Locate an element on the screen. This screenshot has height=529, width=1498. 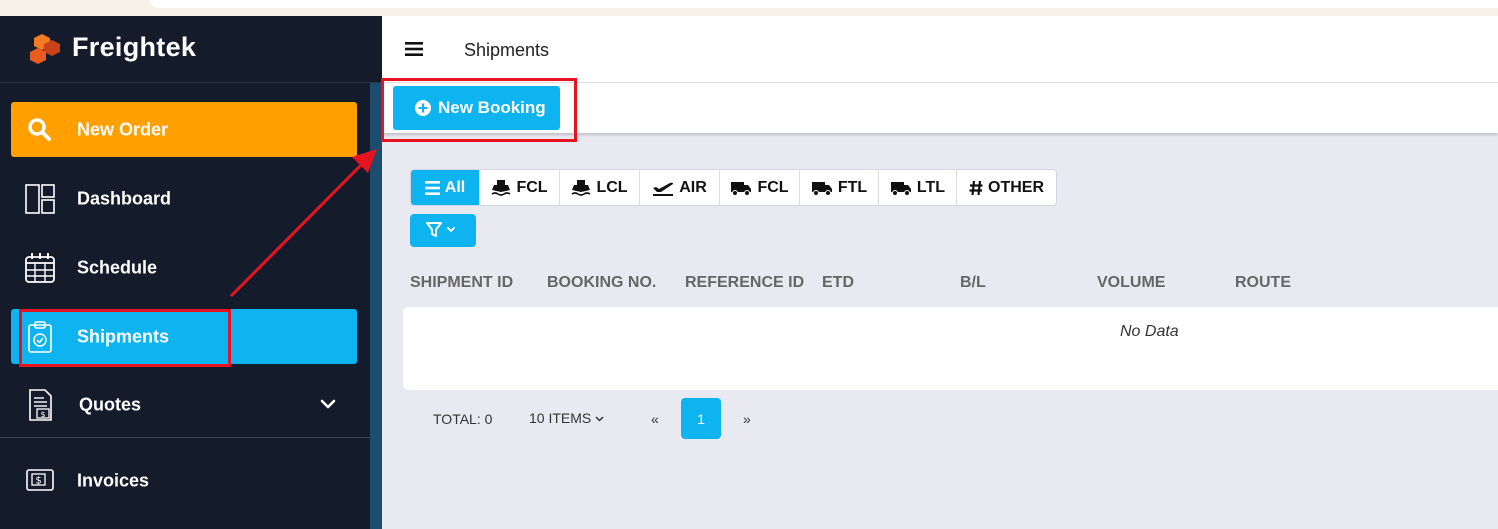
top-header: Shipments is located at coordinates (940, 49).